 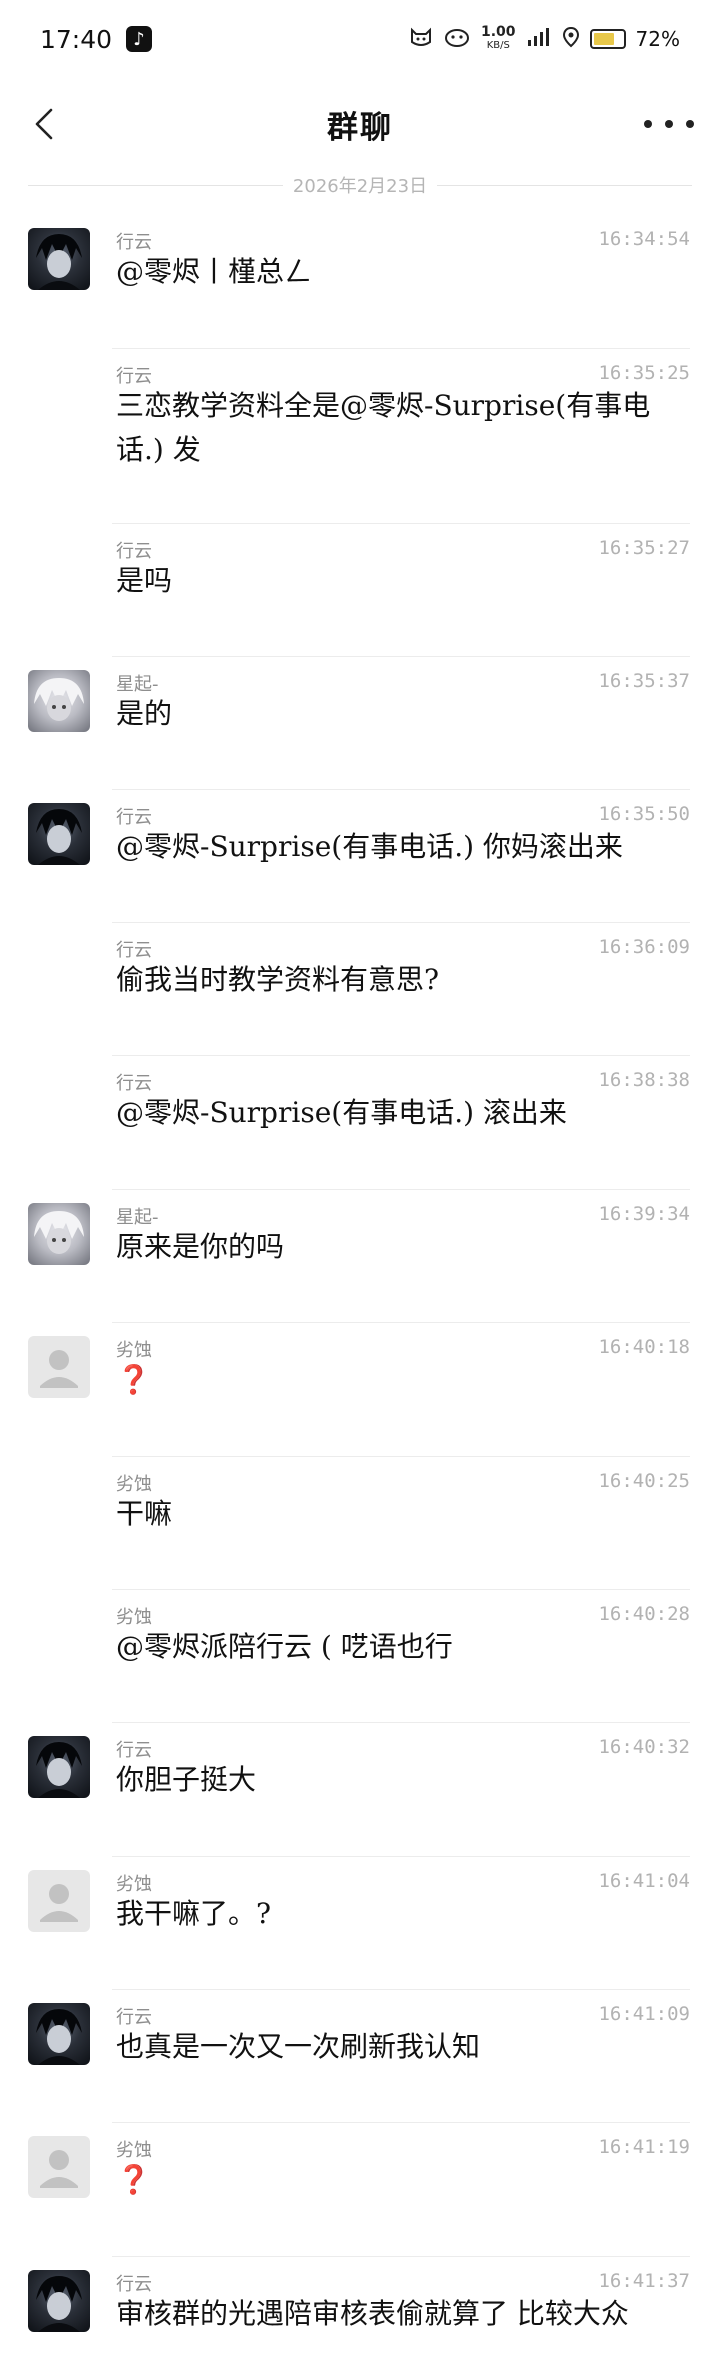 What do you see at coordinates (644, 814) in the screenshot?
I see `message-time: 16:35:50` at bounding box center [644, 814].